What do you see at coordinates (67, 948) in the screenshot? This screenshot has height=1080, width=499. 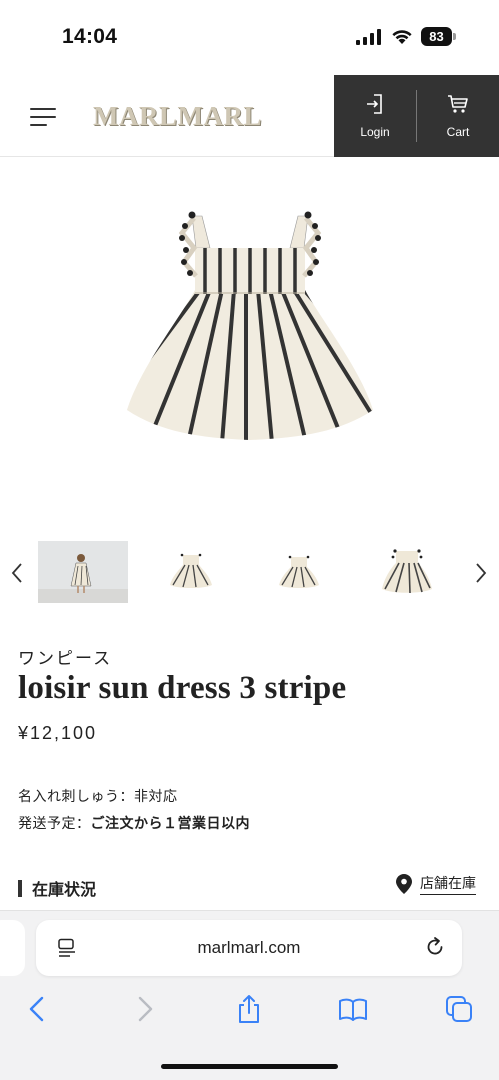 I see `reader-icon` at bounding box center [67, 948].